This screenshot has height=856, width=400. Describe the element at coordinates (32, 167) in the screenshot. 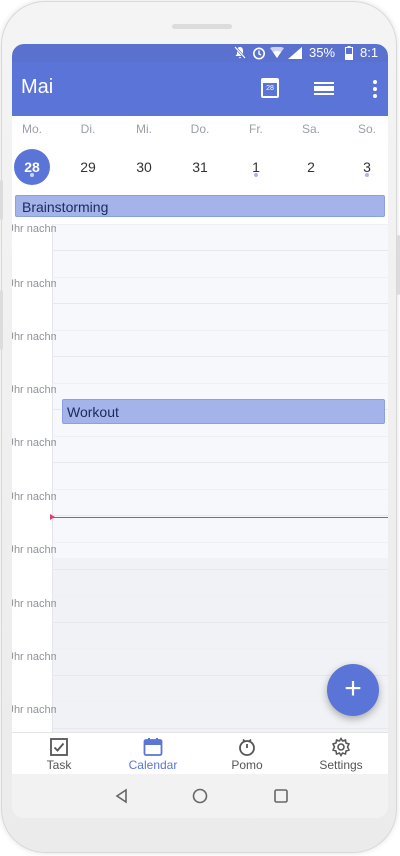

I see `day-28-selected: 28` at that location.